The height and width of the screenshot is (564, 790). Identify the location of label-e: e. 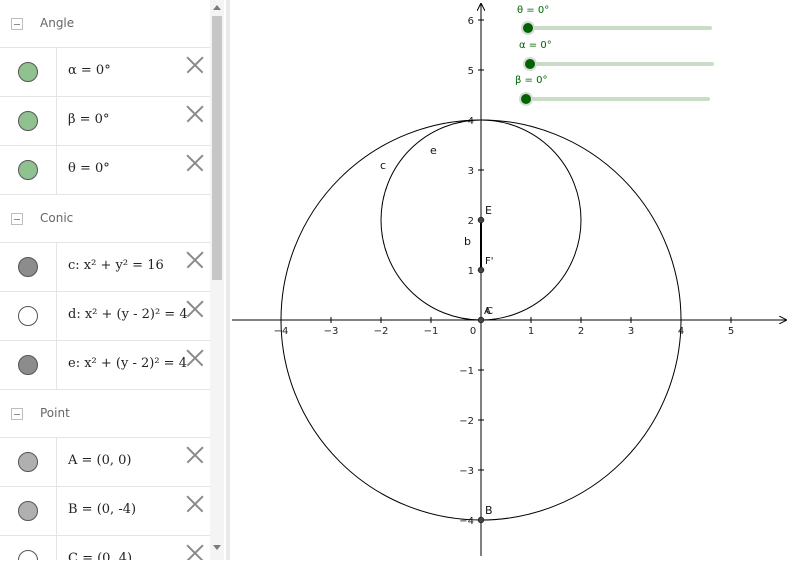
(433, 150).